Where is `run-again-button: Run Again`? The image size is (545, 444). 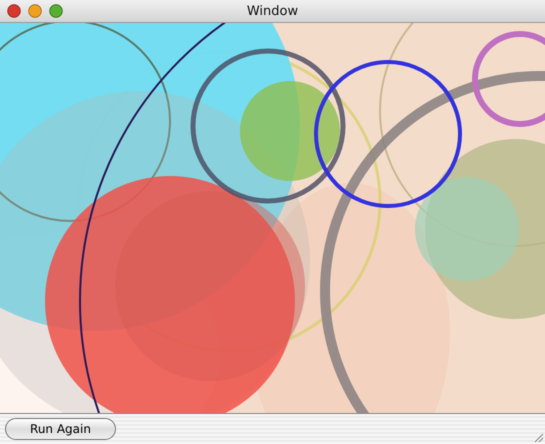 run-again-button: Run Again is located at coordinates (60, 429).